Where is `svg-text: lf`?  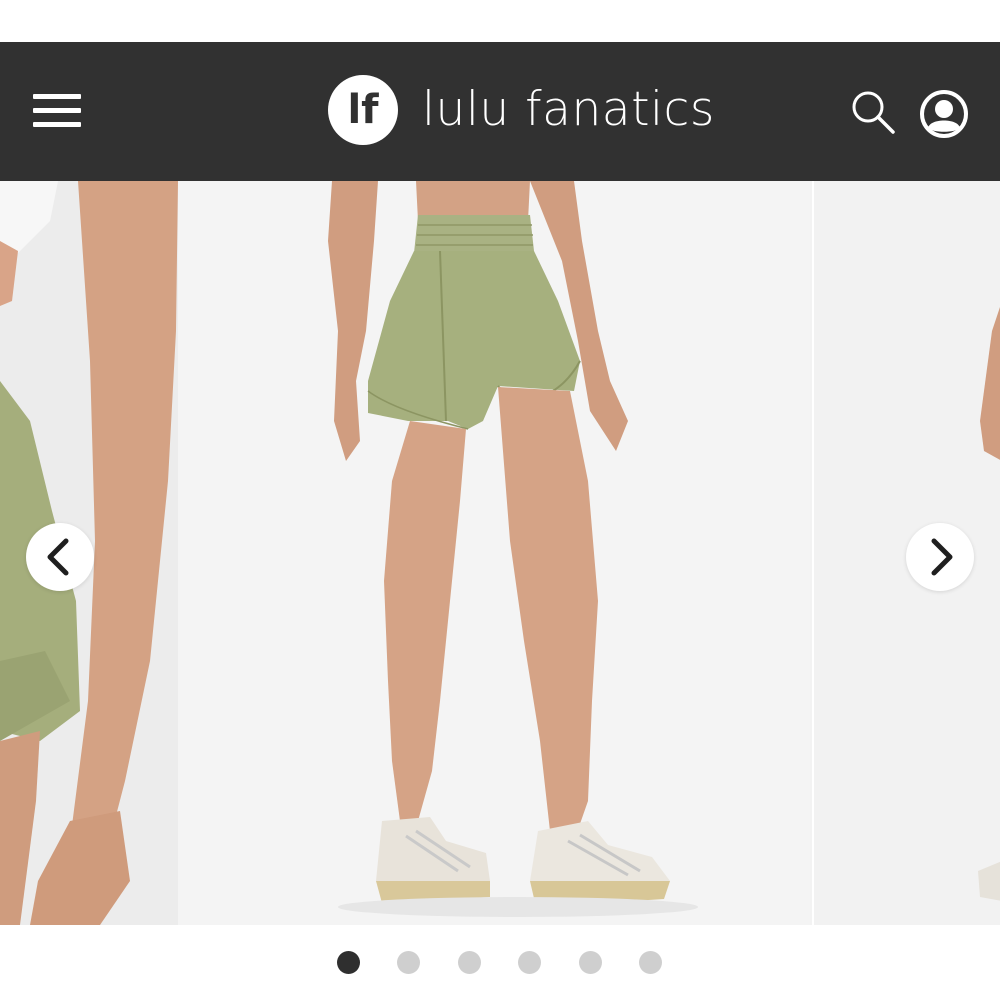
svg-text: lf is located at coordinates (363, 110).